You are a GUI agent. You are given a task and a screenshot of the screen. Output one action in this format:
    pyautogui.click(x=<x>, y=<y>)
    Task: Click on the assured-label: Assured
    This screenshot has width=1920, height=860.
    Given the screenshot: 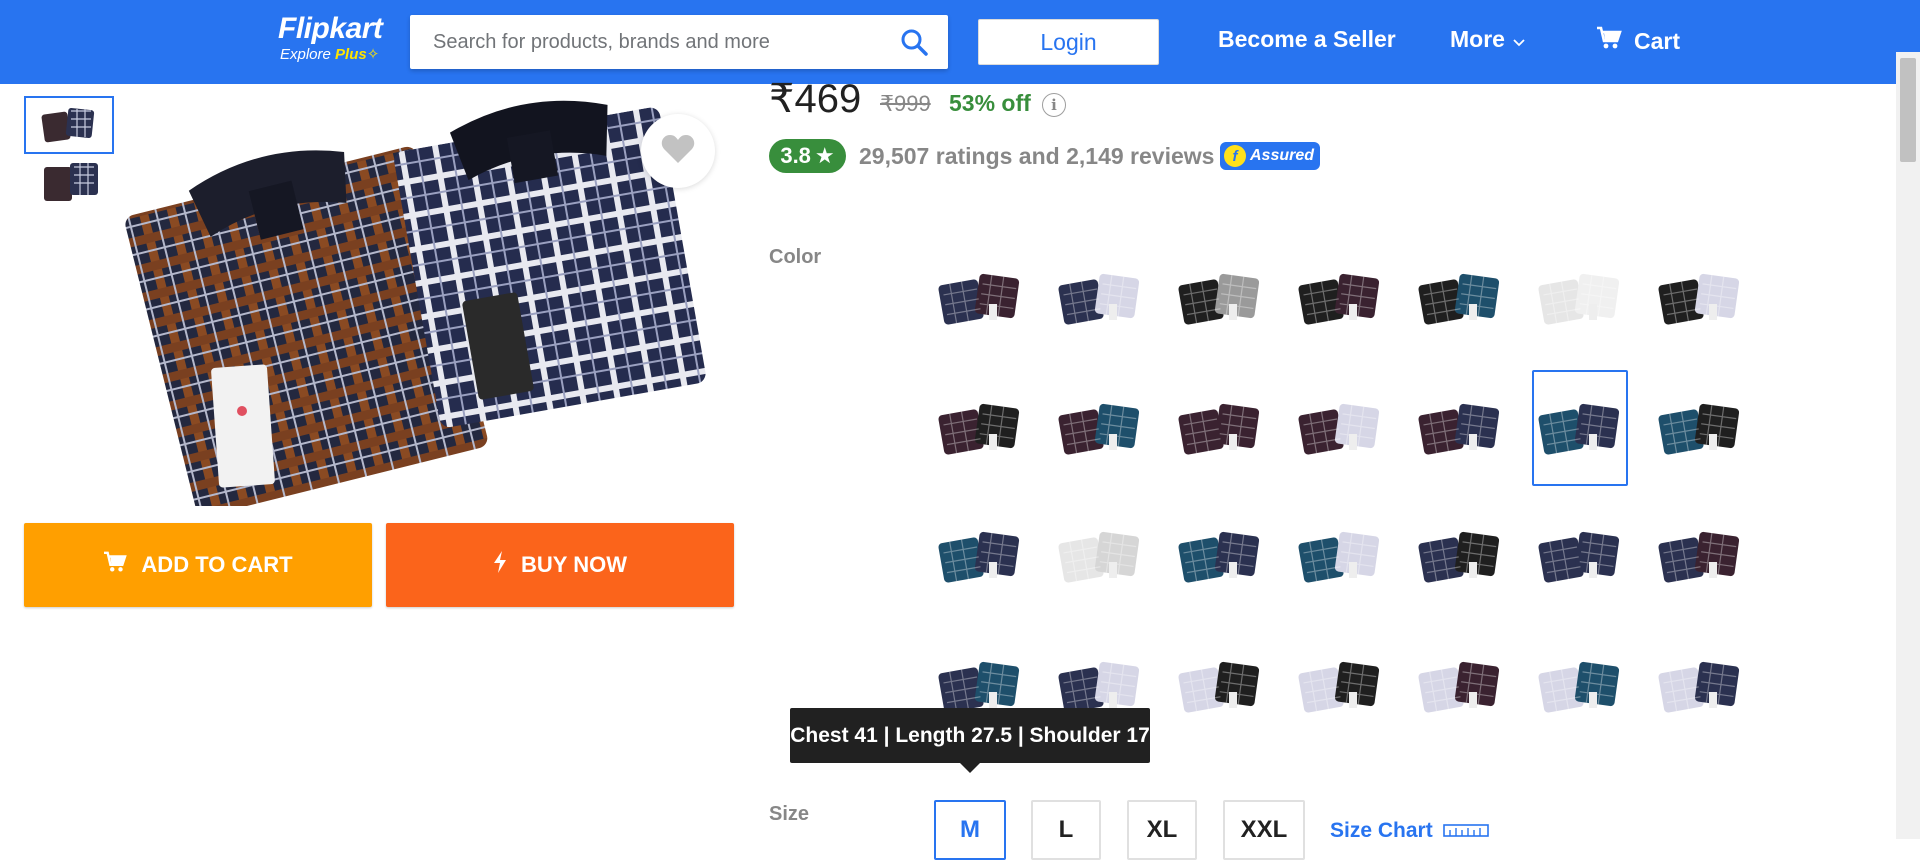 What is the action you would take?
    pyautogui.click(x=1282, y=155)
    